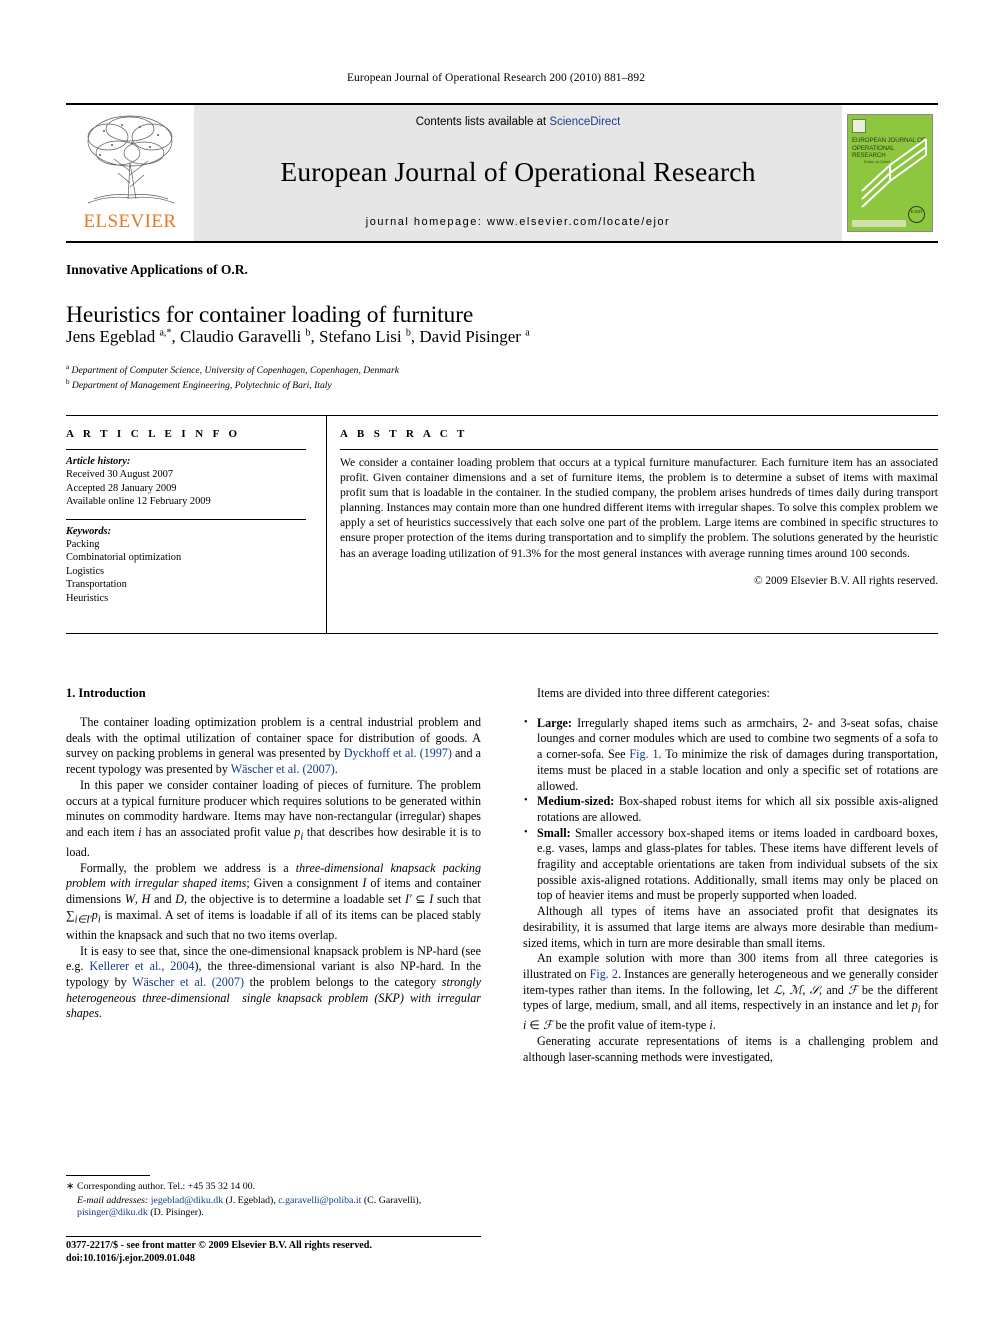 The image size is (992, 1323). Describe the element at coordinates (113, 1200) in the screenshot. I see `email-label: E-mail addresses:` at that location.